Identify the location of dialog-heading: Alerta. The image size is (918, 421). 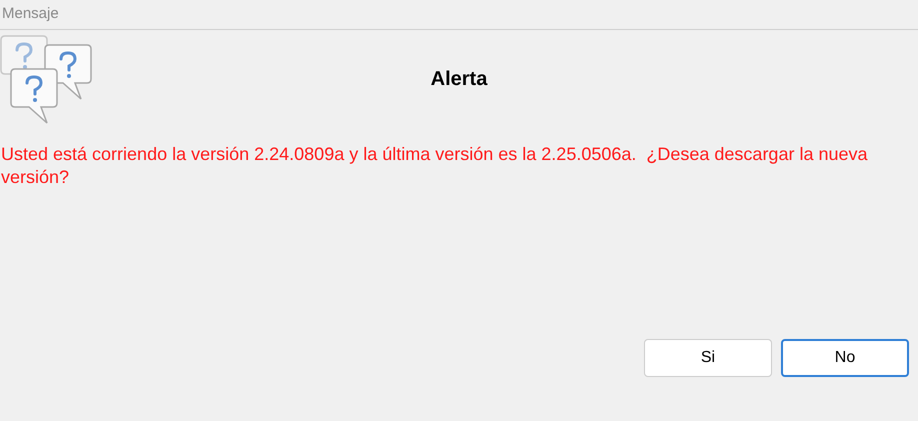
(459, 79).